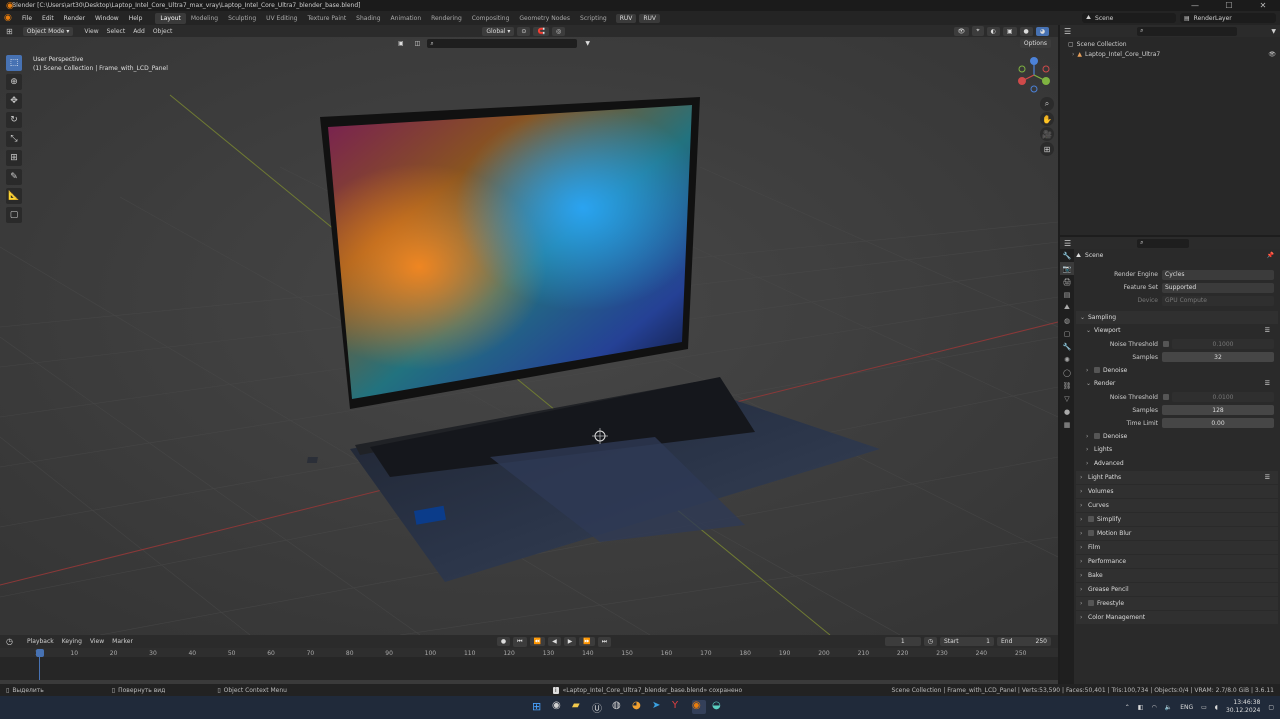 Image resolution: width=1280 pixels, height=719 pixels. What do you see at coordinates (1223, 397) in the screenshot?
I see `r-noise-field: 0.0100` at bounding box center [1223, 397].